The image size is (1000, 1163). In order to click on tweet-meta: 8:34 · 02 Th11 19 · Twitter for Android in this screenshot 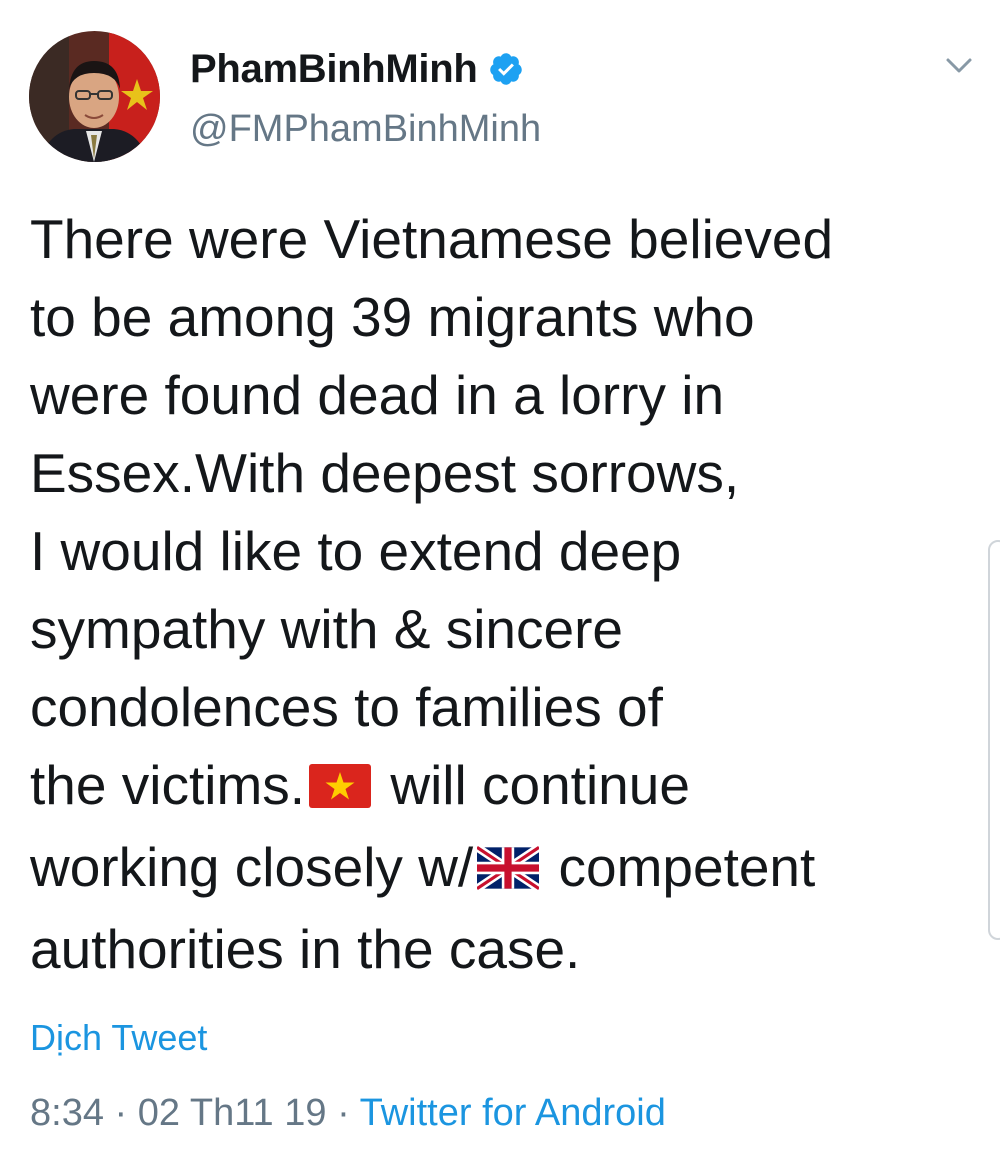, I will do `click(348, 1113)`.